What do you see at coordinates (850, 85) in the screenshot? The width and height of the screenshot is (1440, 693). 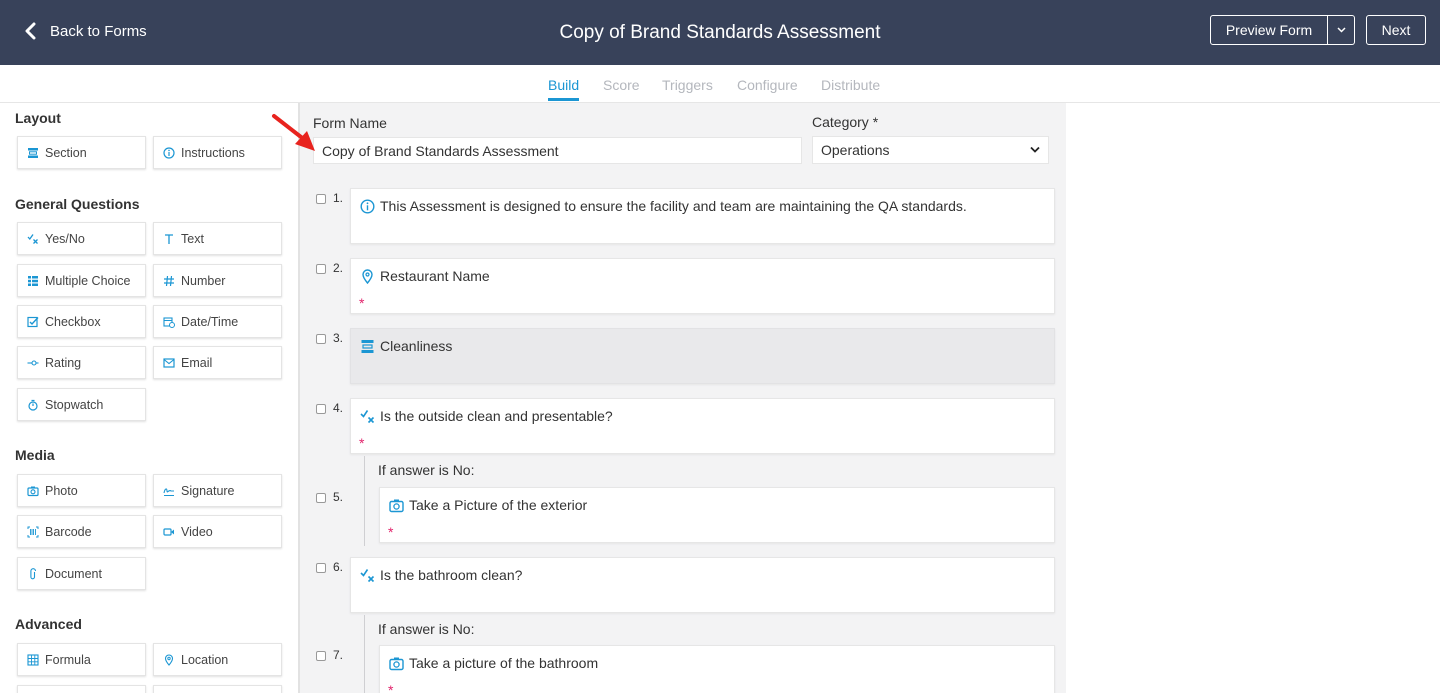 I see `tab-distribute: Distribute` at bounding box center [850, 85].